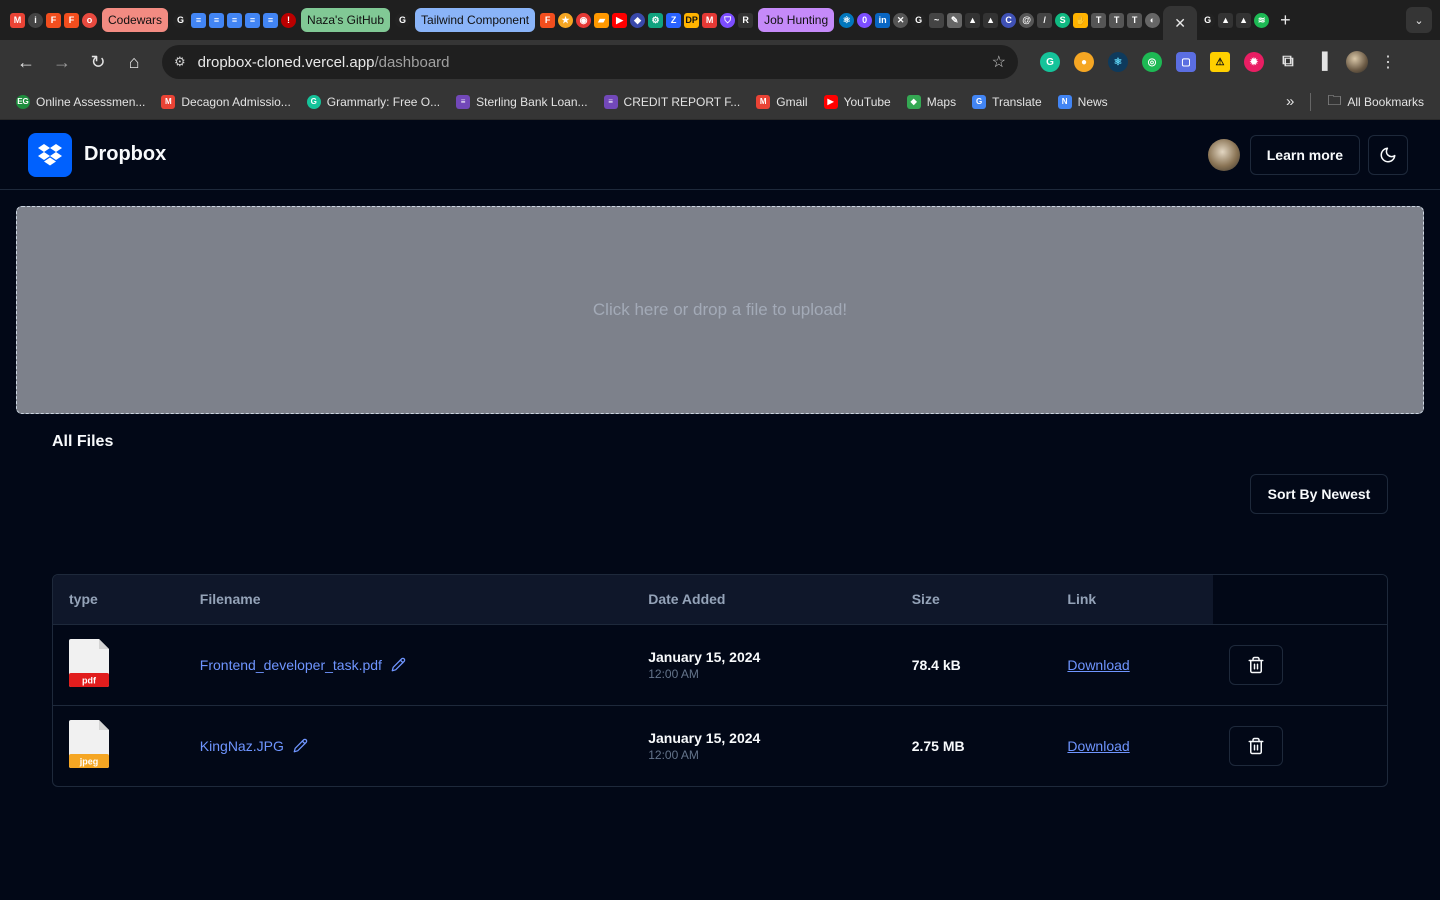 The image size is (1440, 900). Describe the element at coordinates (1388, 62) in the screenshot. I see `browser-menu-icon: ⋮` at that location.